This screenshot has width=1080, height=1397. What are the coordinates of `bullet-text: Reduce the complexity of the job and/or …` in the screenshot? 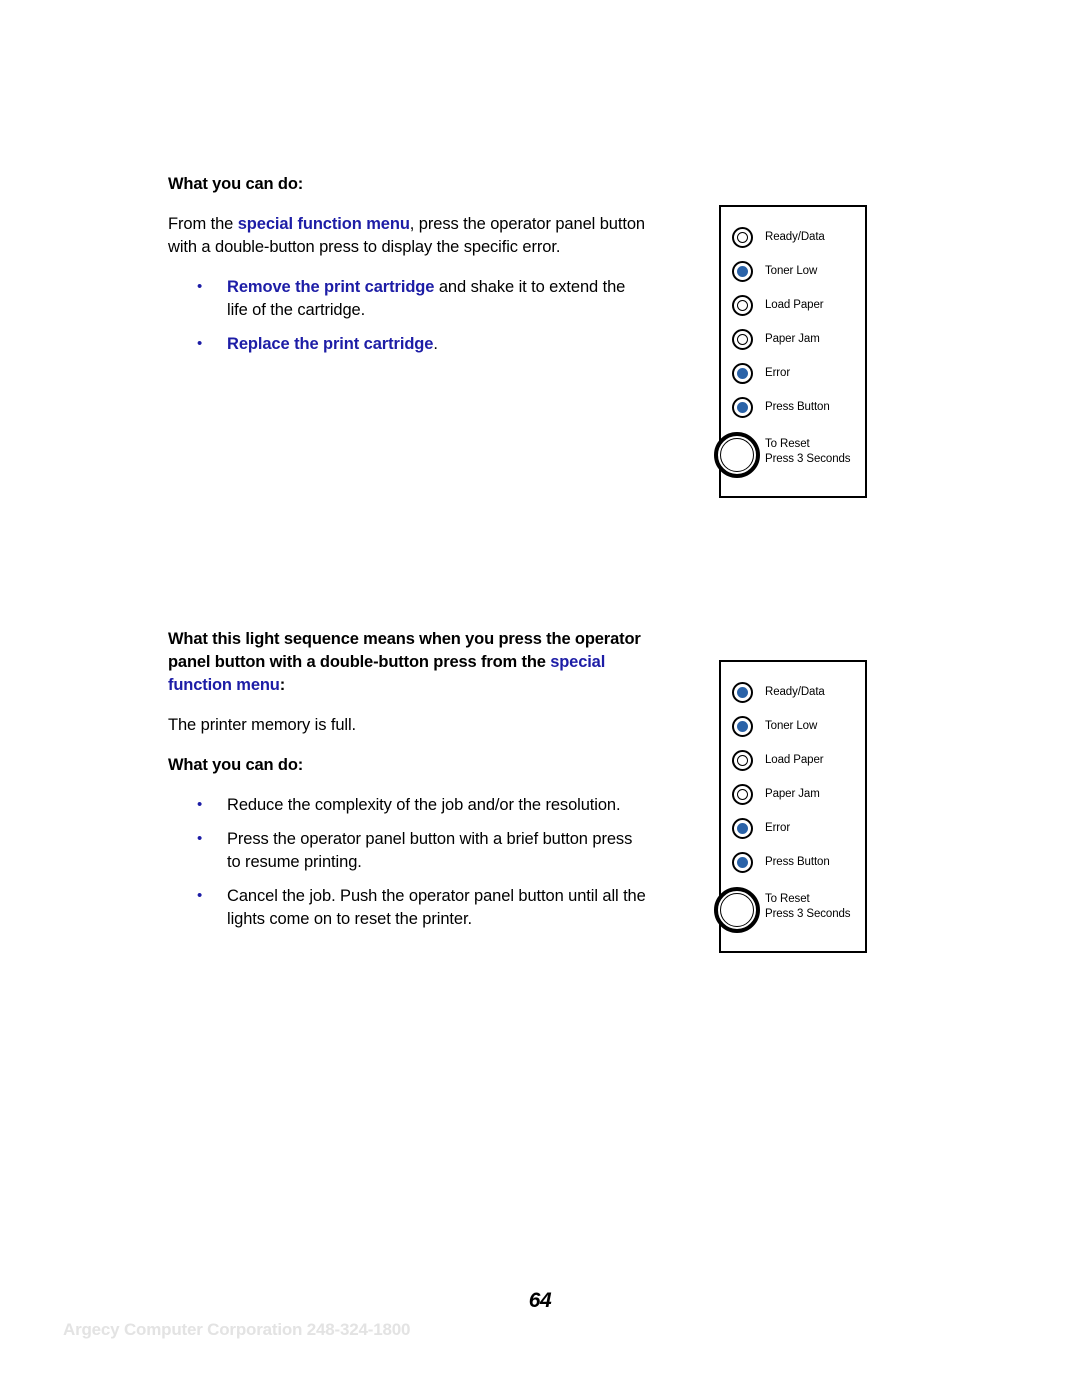 It's located at (424, 805).